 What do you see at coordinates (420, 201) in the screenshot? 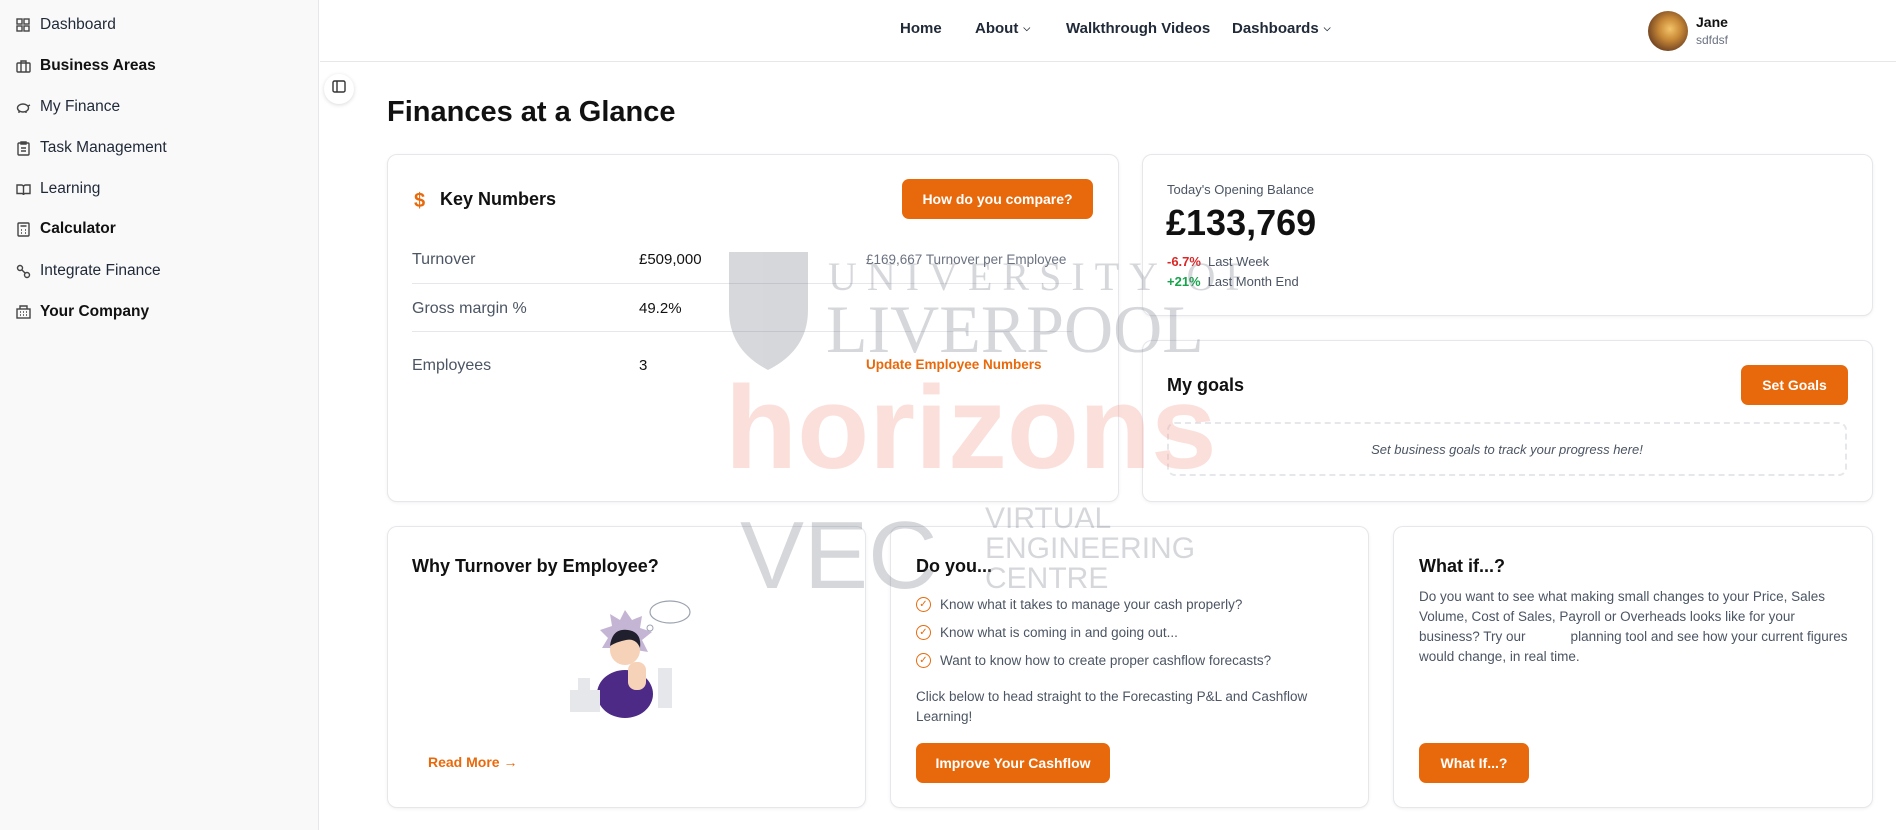
I see `dollar-icon: $` at bounding box center [420, 201].